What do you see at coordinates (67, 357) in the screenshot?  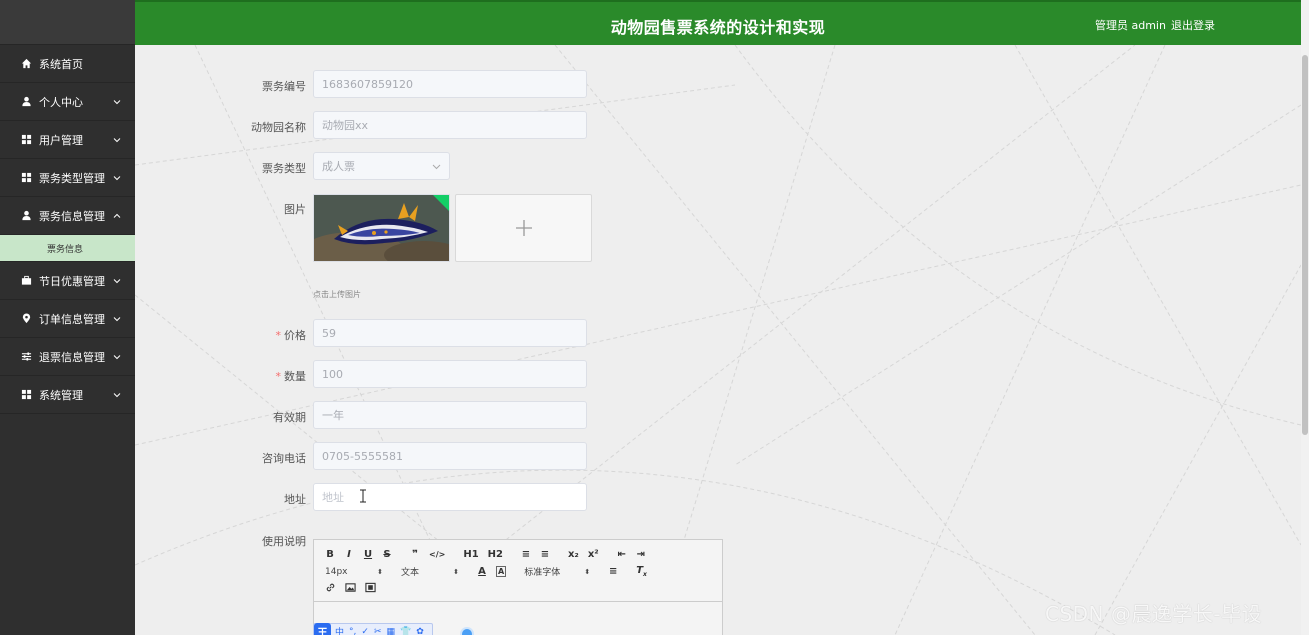 I see `sidebar-item-refund-info-management: 退票信息管理` at bounding box center [67, 357].